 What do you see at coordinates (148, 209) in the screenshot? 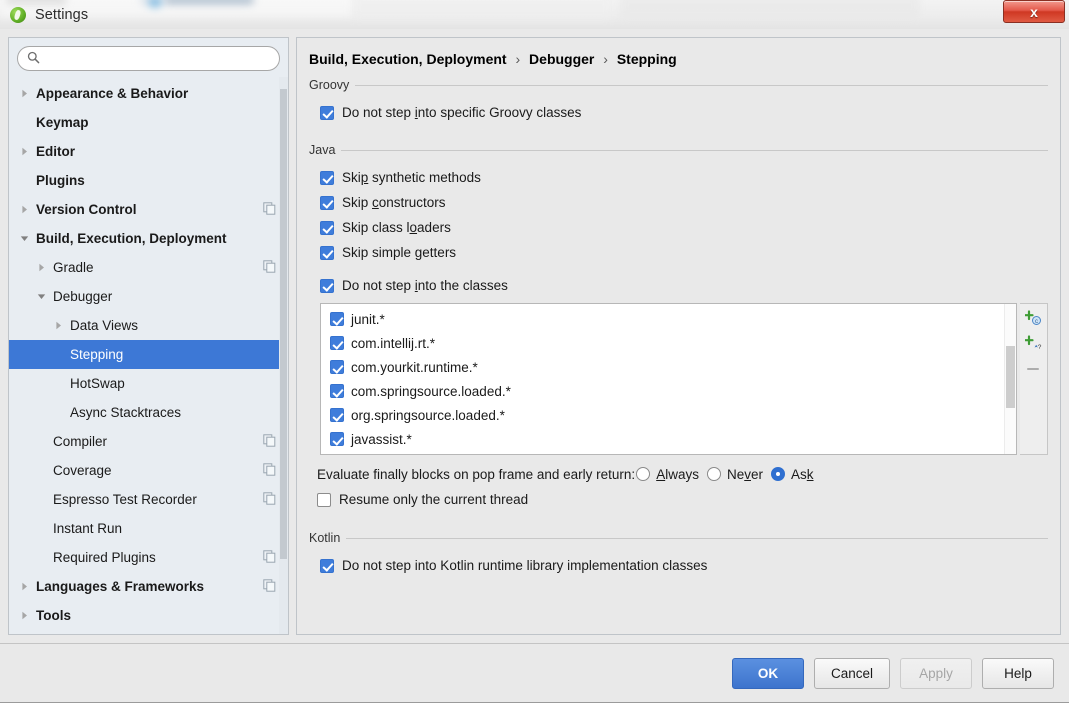
I see `sidebar-item-version-control: Version Control` at bounding box center [148, 209].